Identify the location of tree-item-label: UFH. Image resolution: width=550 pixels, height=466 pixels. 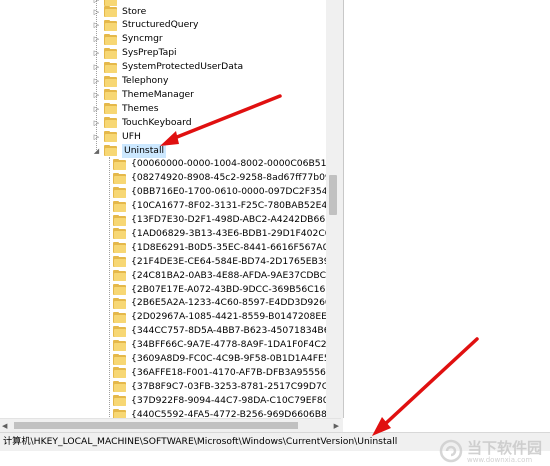
(131, 136).